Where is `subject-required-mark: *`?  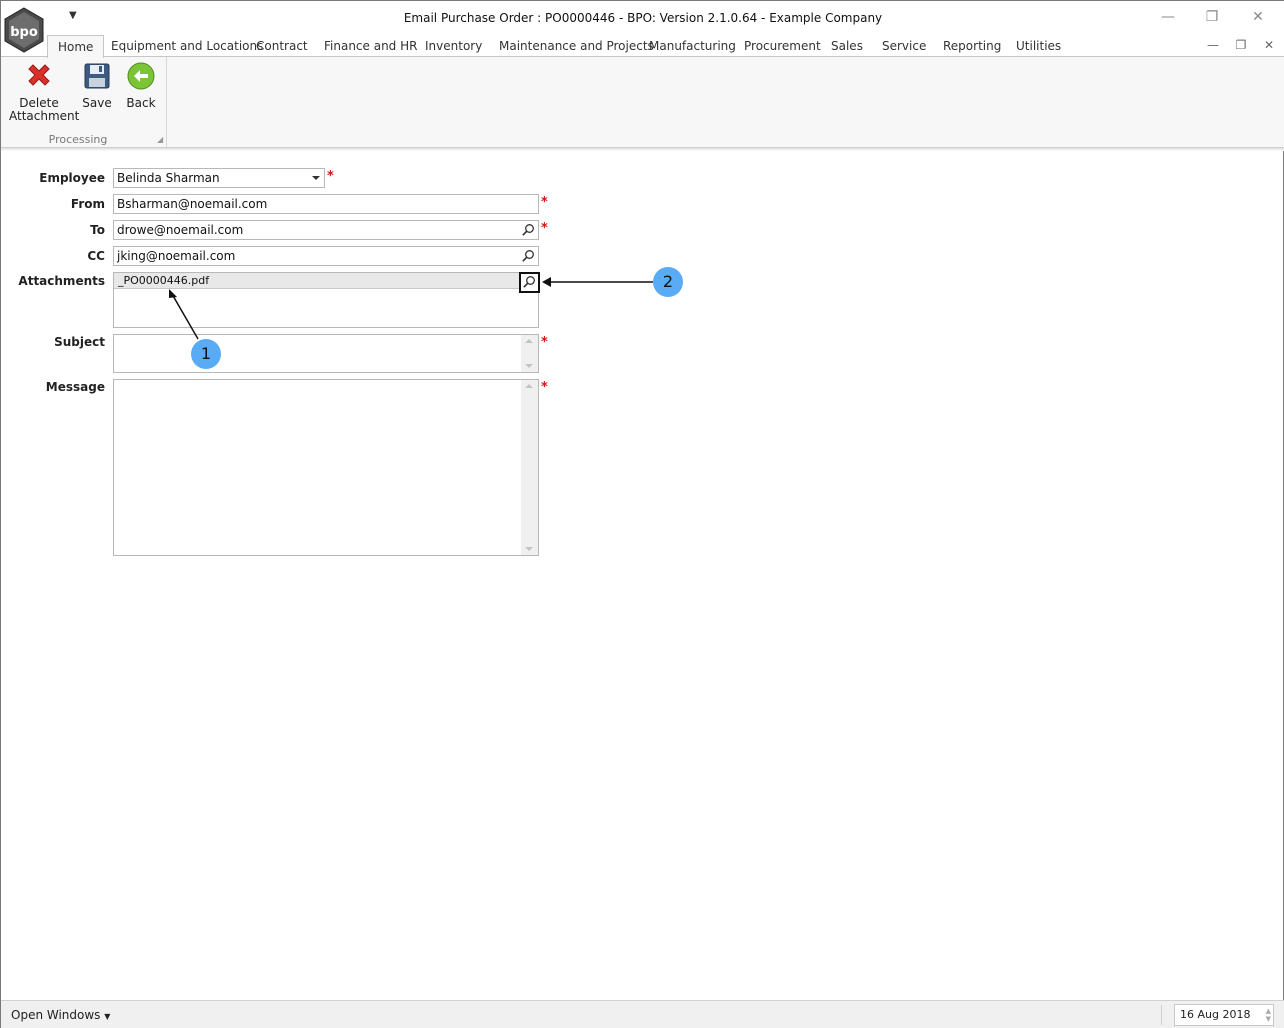
subject-required-mark: * is located at coordinates (544, 342).